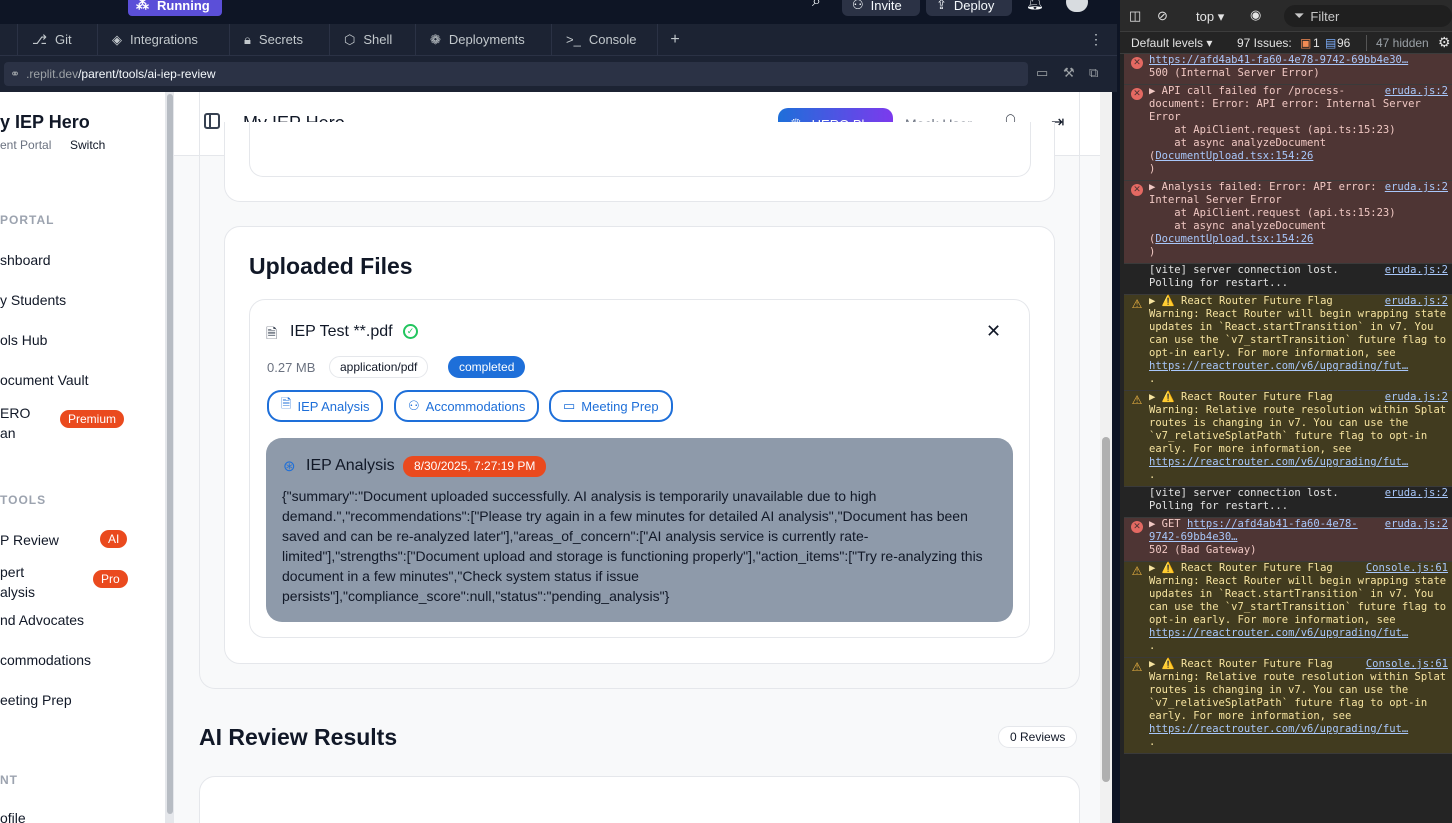 This screenshot has height=823, width=1452. What do you see at coordinates (1035, 5) in the screenshot?
I see `bell-icon: 🔔︎` at bounding box center [1035, 5].